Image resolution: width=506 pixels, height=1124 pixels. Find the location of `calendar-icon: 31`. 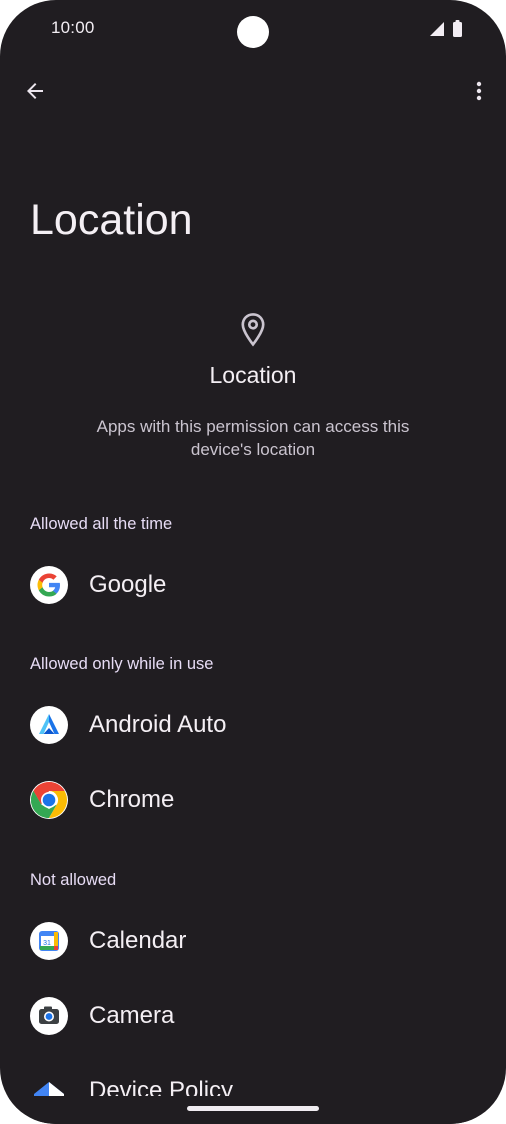

calendar-icon: 31 is located at coordinates (49, 941).